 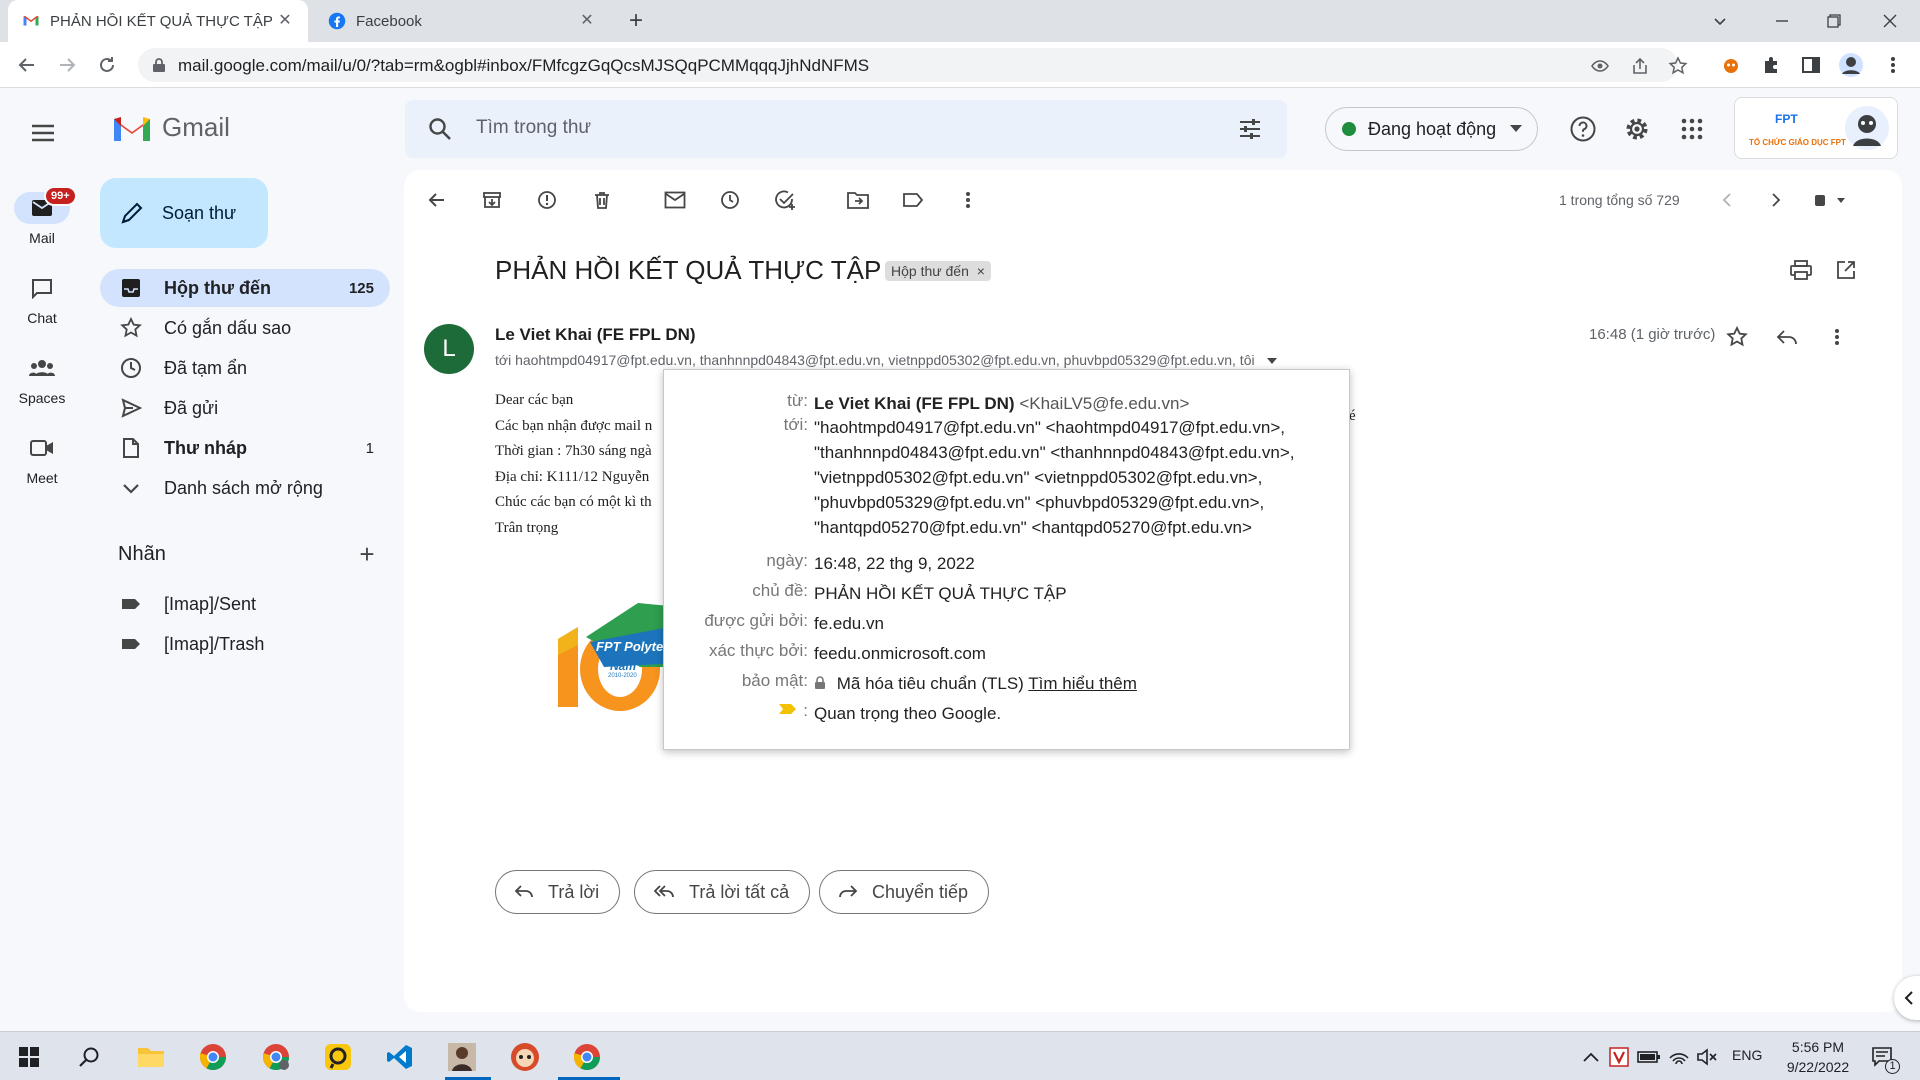 What do you see at coordinates (158, 21) in the screenshot?
I see `tab-gmail: PHẢN HỒI KẾT QUẢ THỰC TẬP - ✕` at bounding box center [158, 21].